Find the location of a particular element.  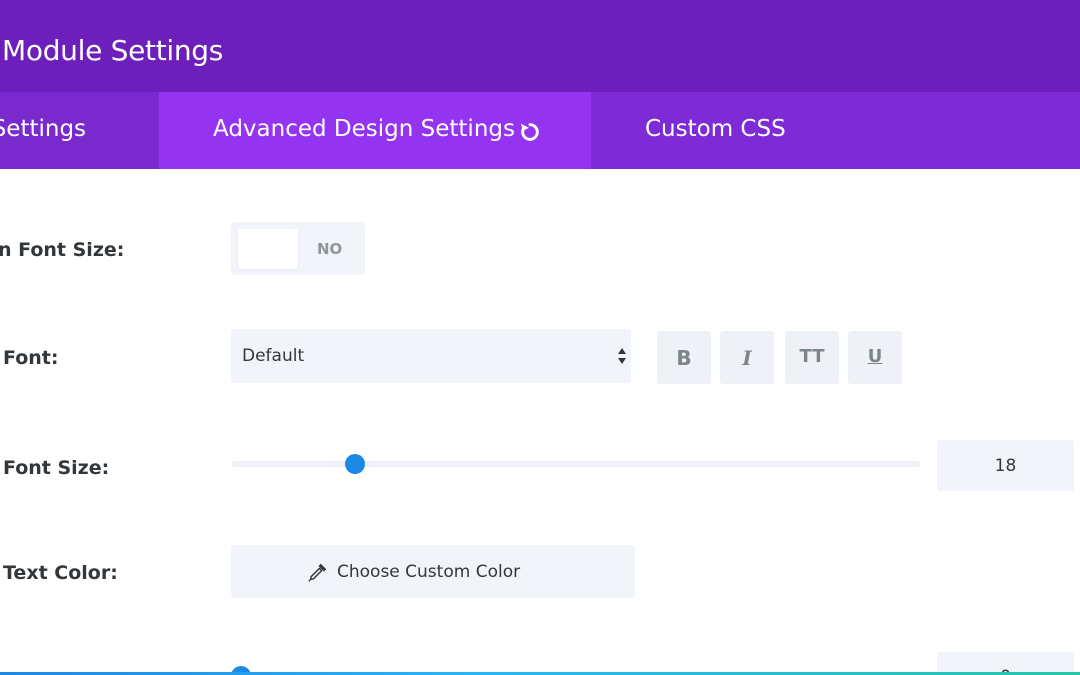

eyedropper-icon is located at coordinates (317, 572).